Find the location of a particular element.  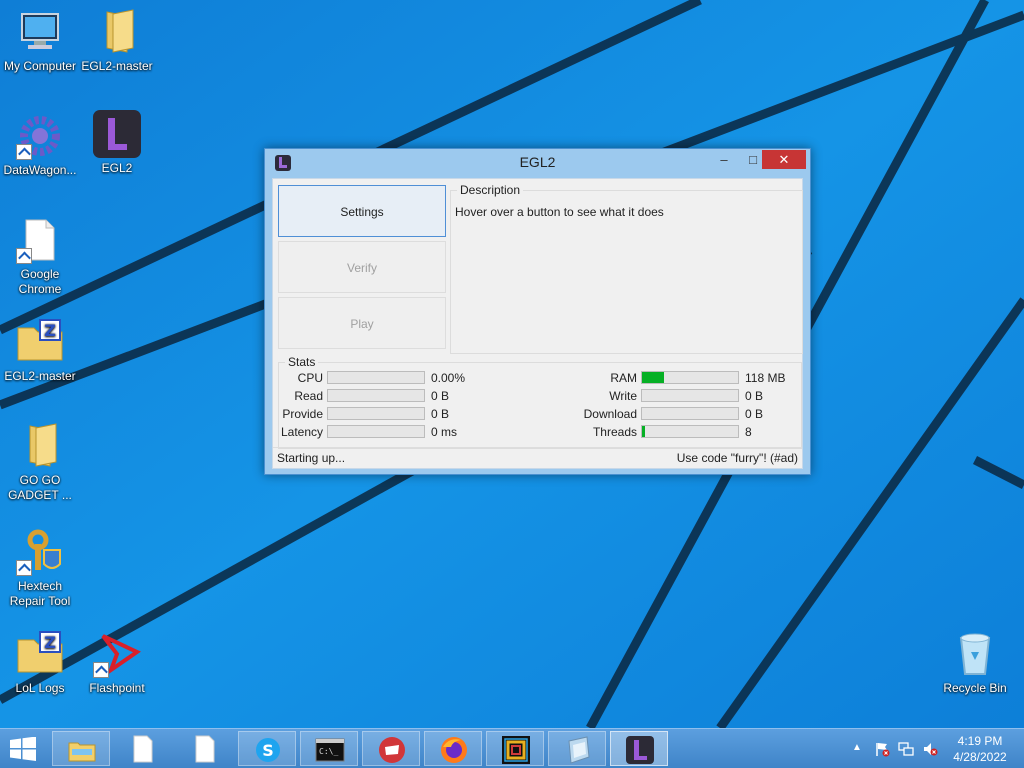

network-icon is located at coordinates (906, 749).